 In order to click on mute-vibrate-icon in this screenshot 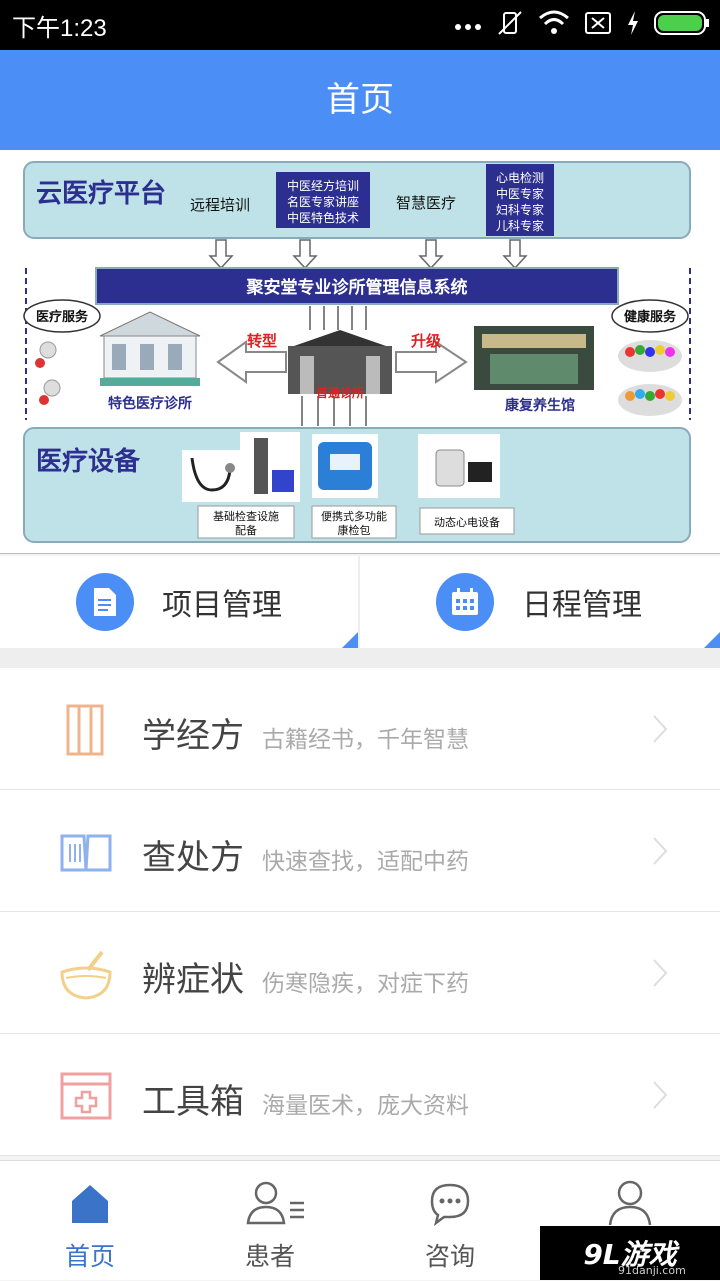, I will do `click(510, 25)`.